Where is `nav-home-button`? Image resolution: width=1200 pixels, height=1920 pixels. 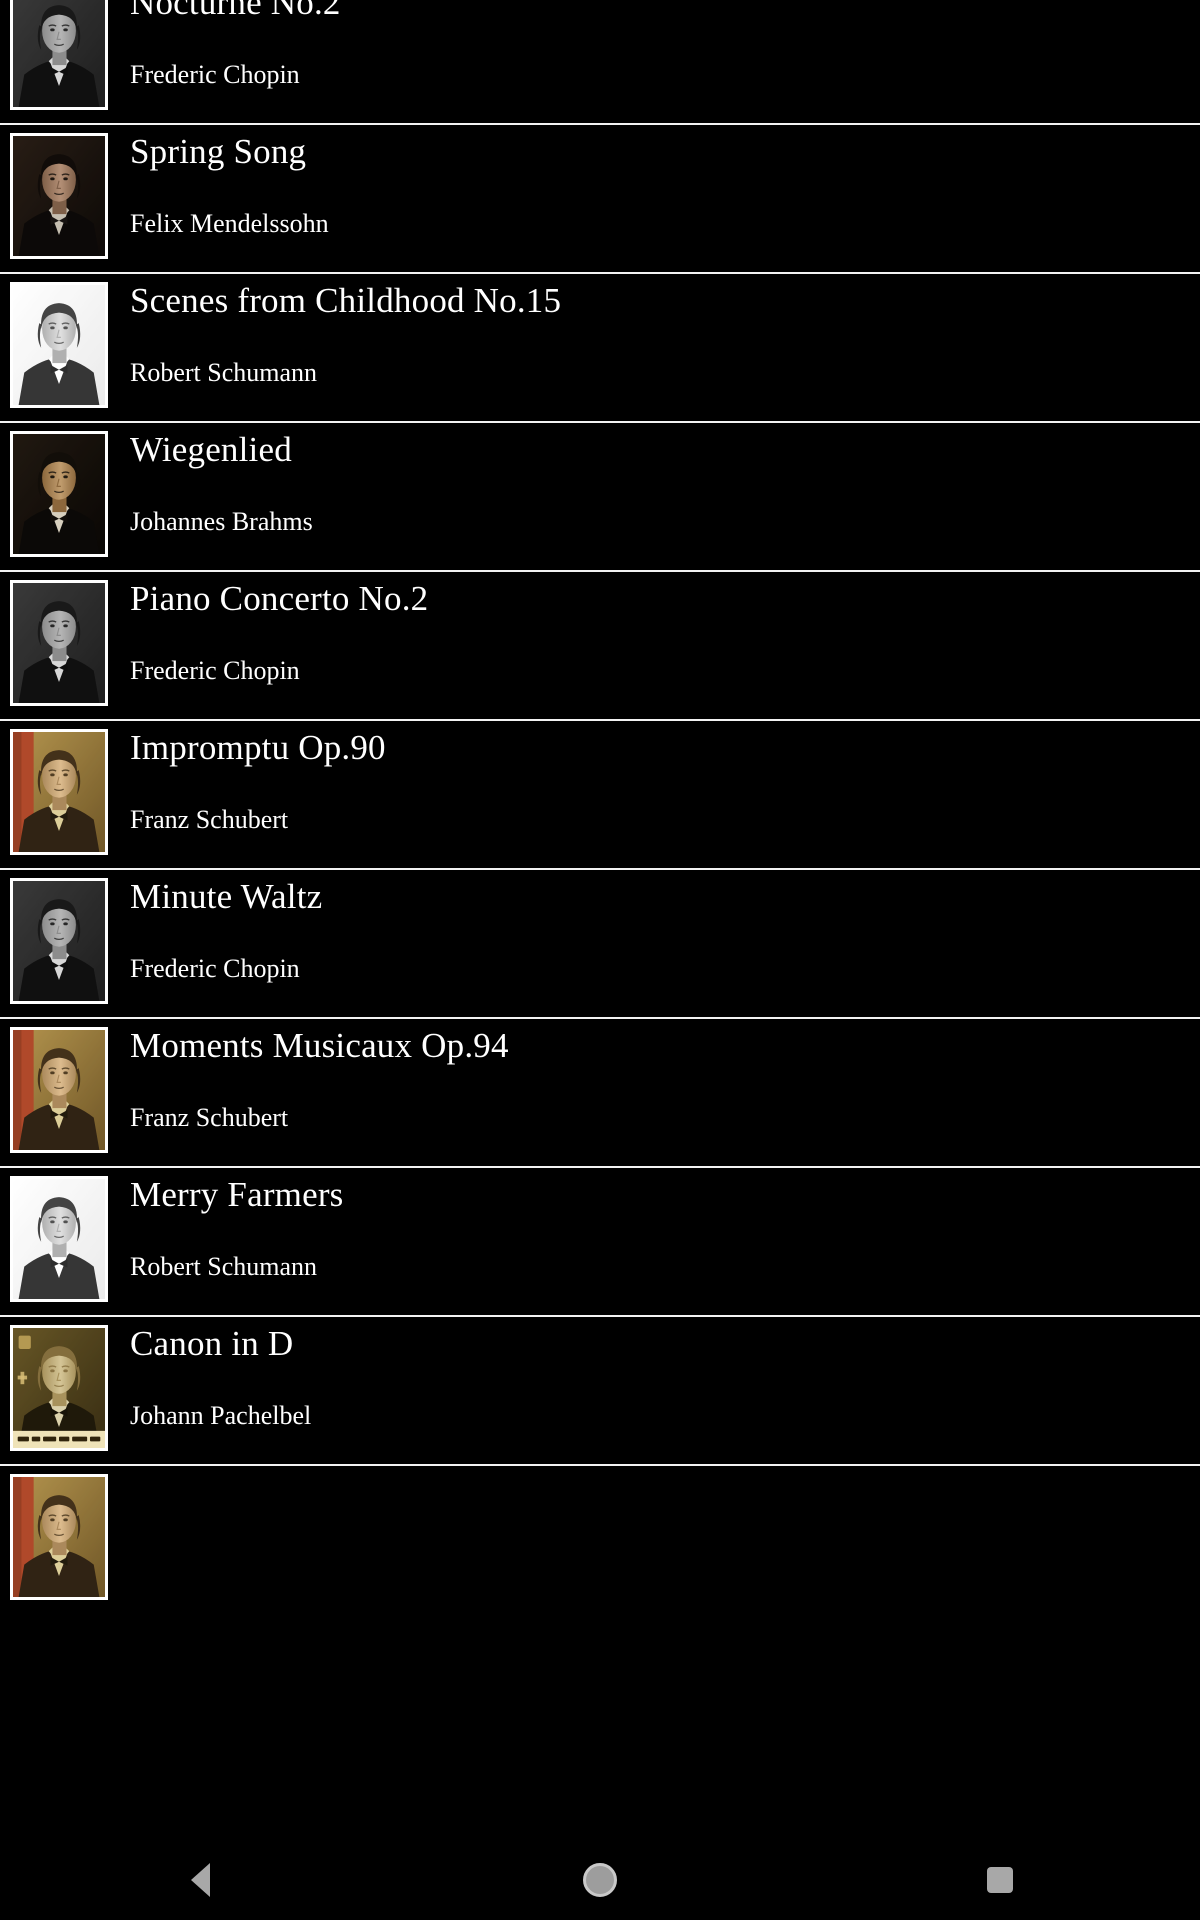 nav-home-button is located at coordinates (600, 1880).